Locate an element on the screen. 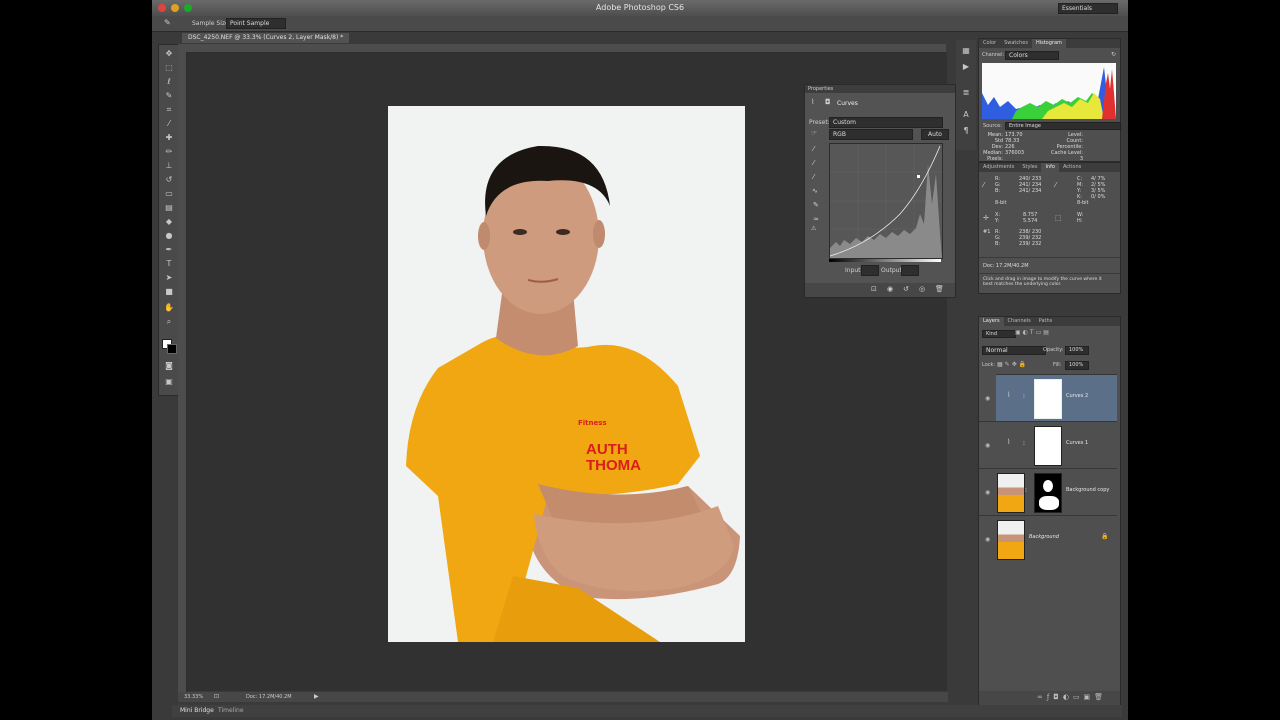 This screenshot has width=1280, height=720. gradient-tool-icon: ▤ is located at coordinates (169, 208).